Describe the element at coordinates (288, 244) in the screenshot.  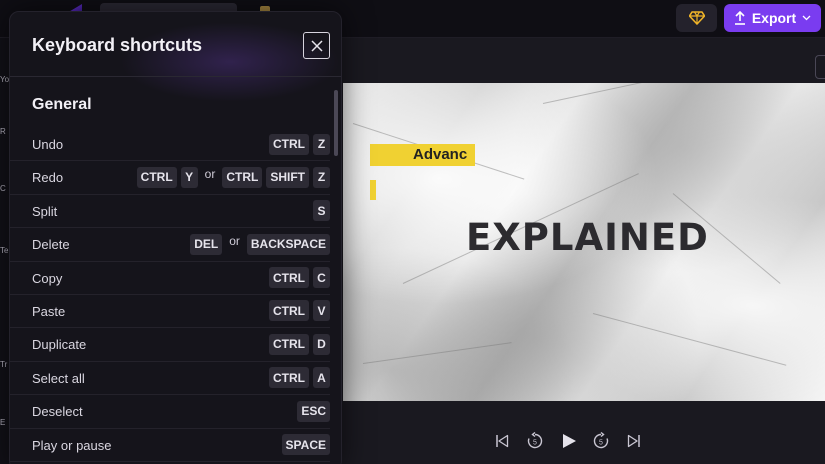
I see `key-badge: BACKSPACE` at that location.